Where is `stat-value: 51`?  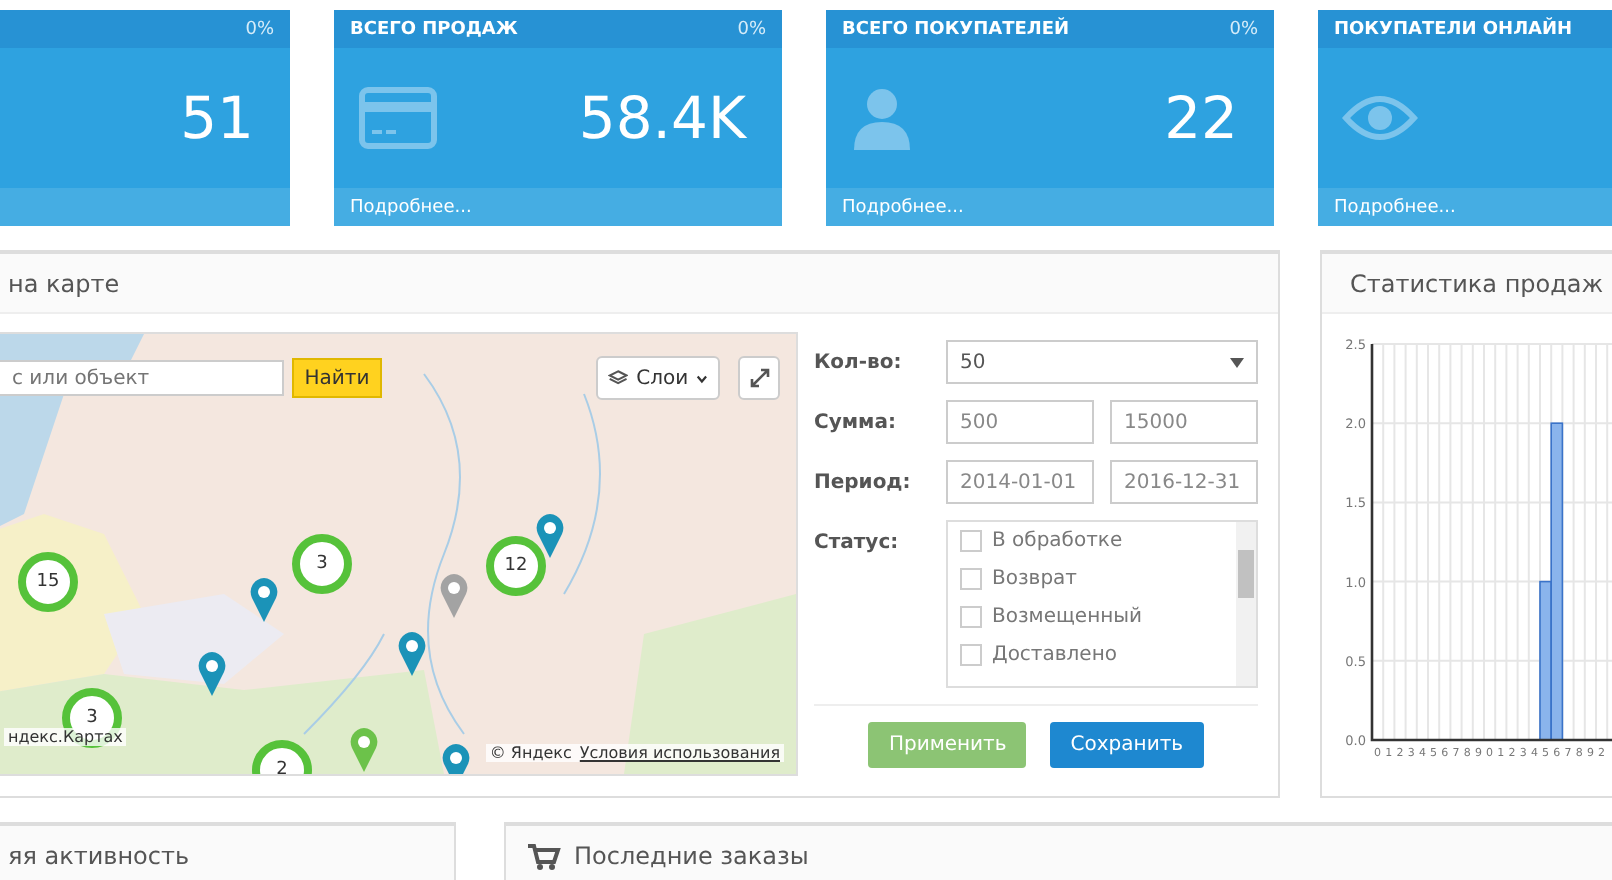 stat-value: 51 is located at coordinates (217, 118).